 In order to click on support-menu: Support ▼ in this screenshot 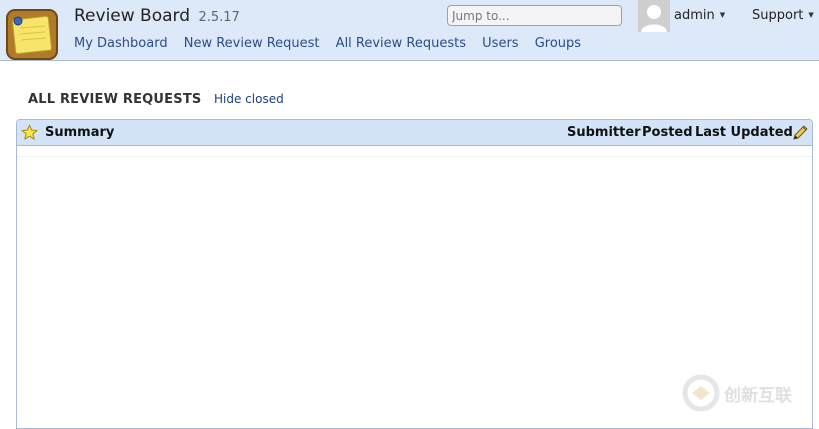, I will do `click(783, 15)`.